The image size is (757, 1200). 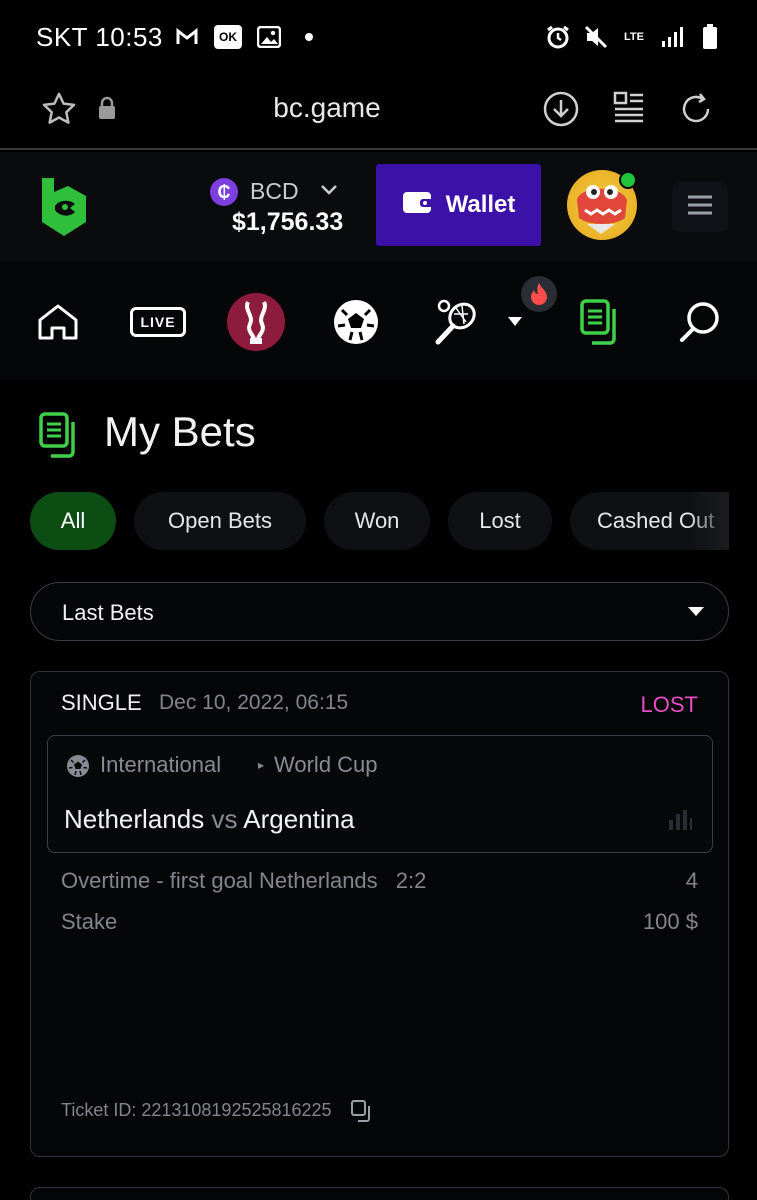 I want to click on sport-nav: LIVE, so click(x=378, y=321).